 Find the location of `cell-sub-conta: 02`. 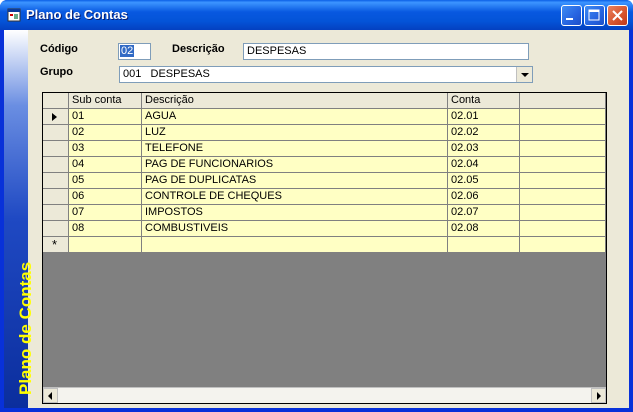

cell-sub-conta: 02 is located at coordinates (105, 133).